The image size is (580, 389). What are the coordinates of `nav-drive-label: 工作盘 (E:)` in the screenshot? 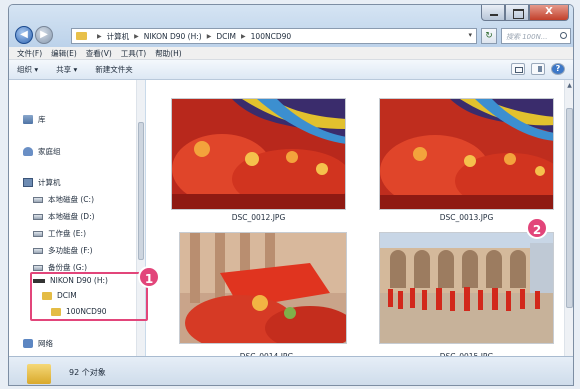 It's located at (67, 233).